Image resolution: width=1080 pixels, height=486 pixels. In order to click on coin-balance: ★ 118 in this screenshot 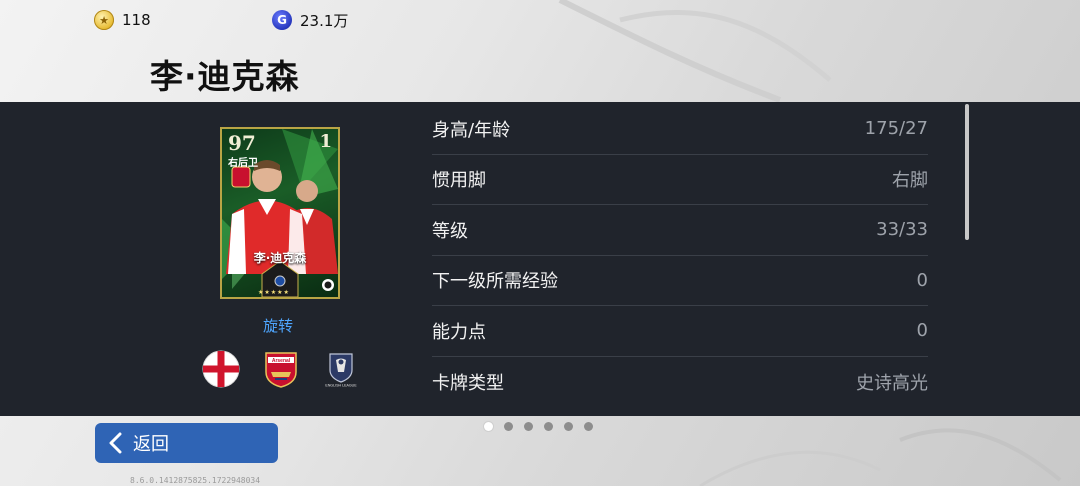, I will do `click(122, 20)`.